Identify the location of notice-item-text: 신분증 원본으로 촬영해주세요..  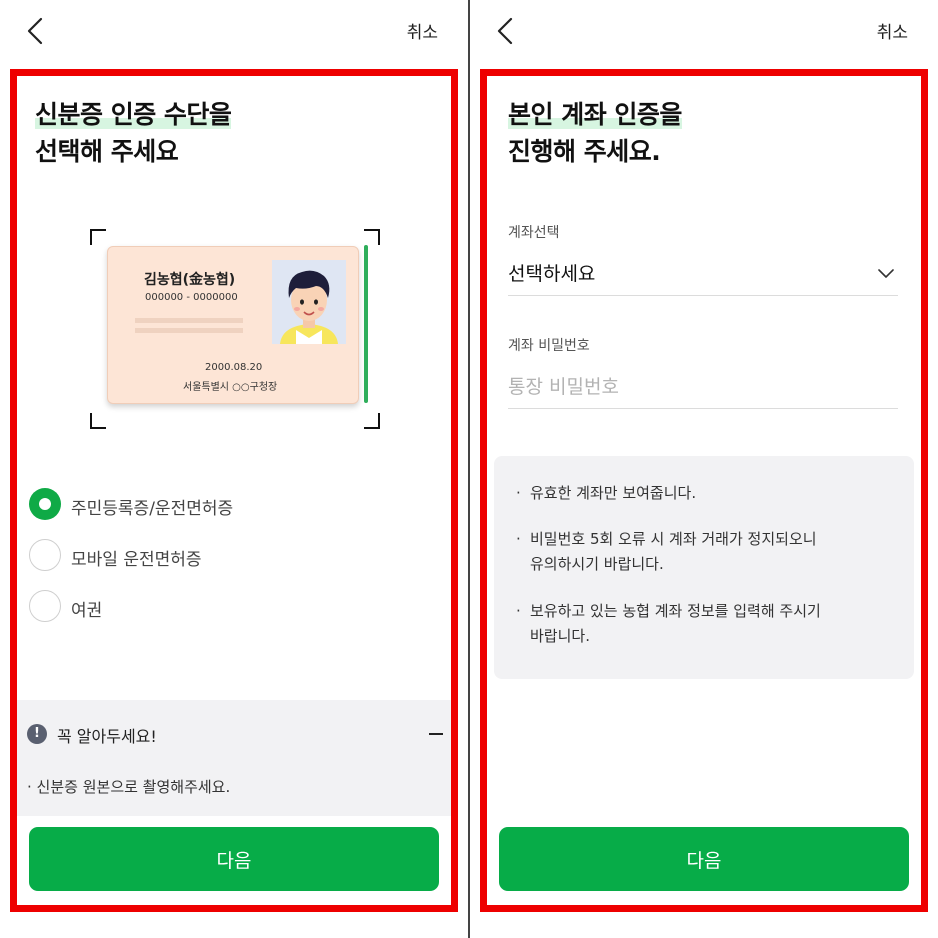
(133, 787).